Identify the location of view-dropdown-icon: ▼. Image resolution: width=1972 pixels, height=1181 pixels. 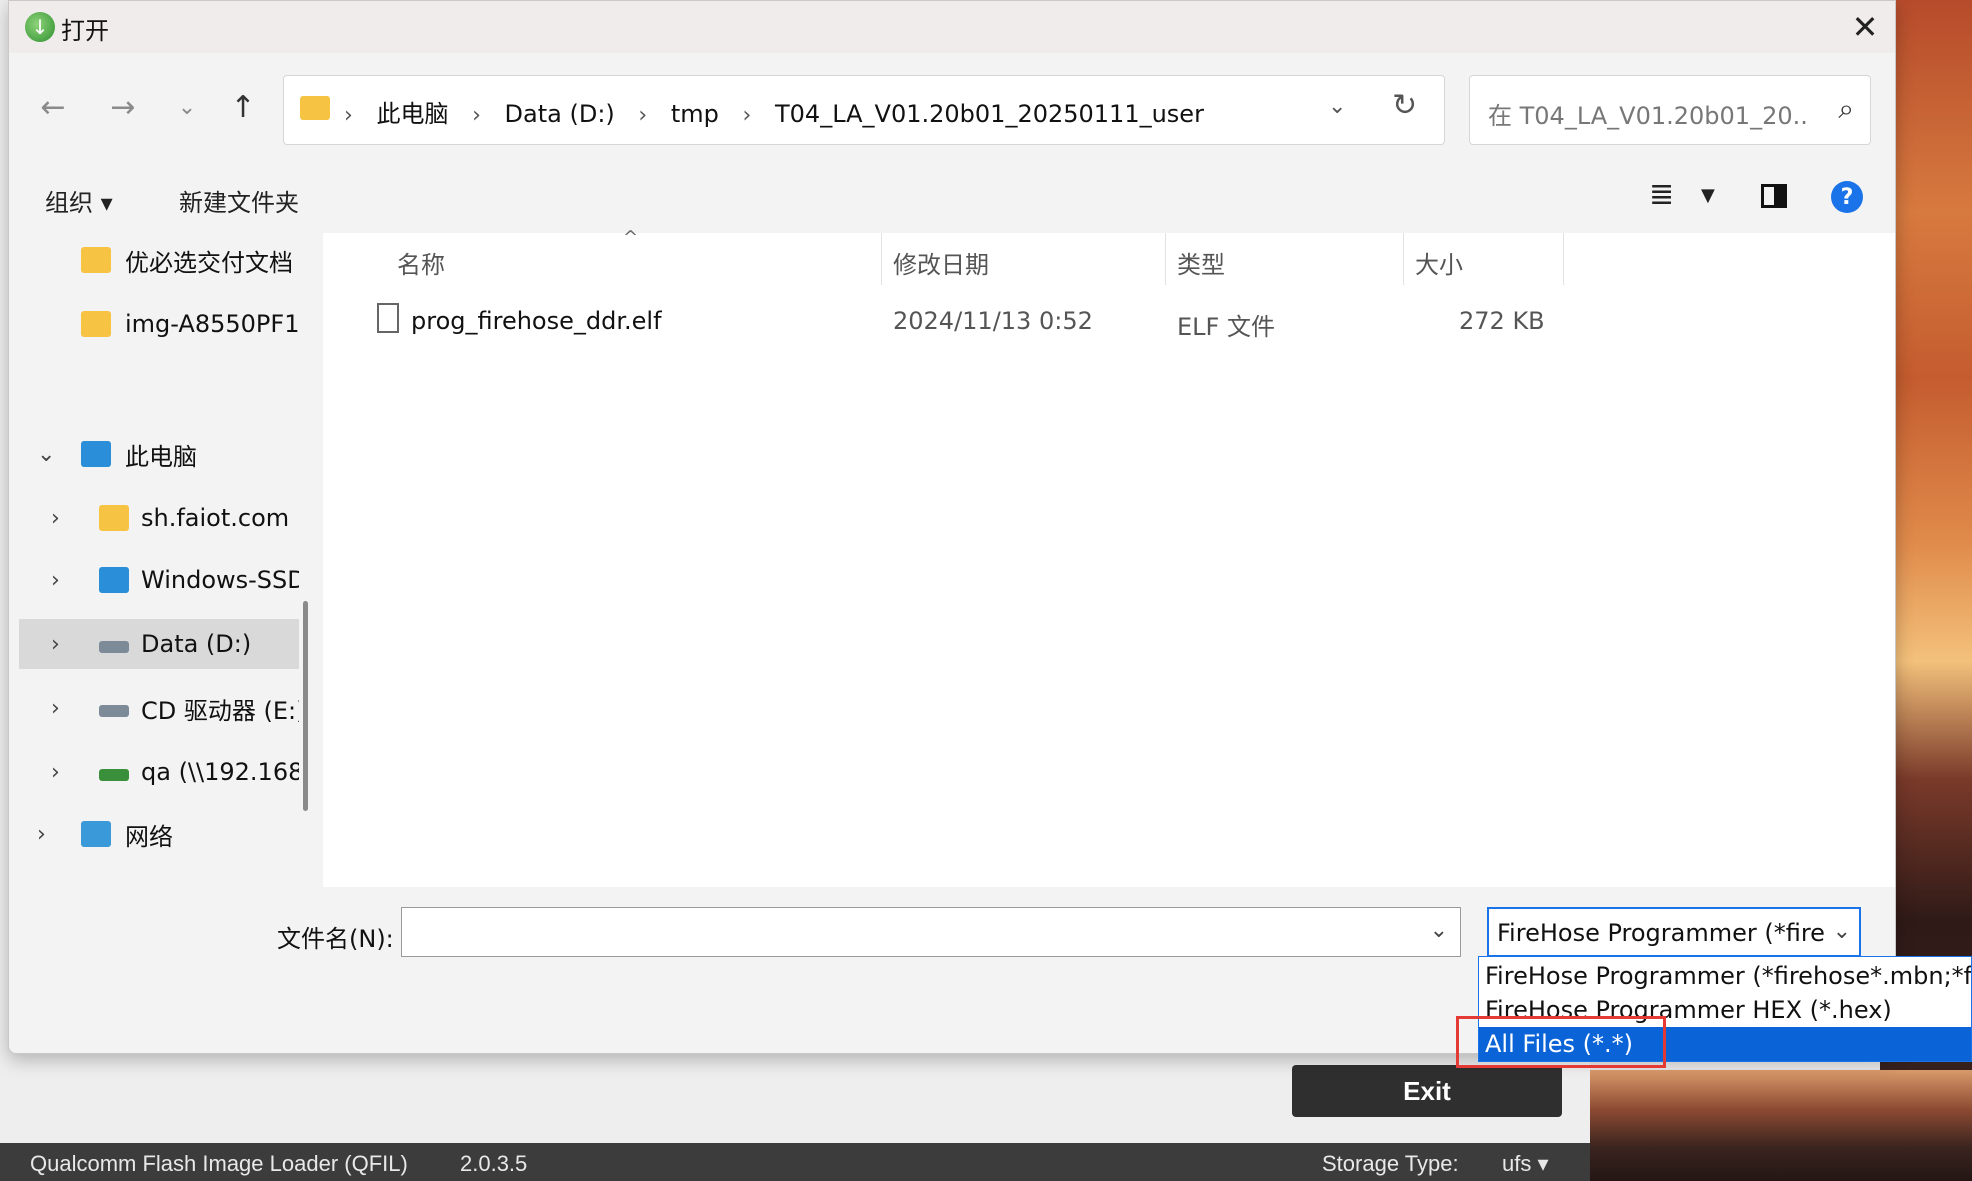
(1708, 195).